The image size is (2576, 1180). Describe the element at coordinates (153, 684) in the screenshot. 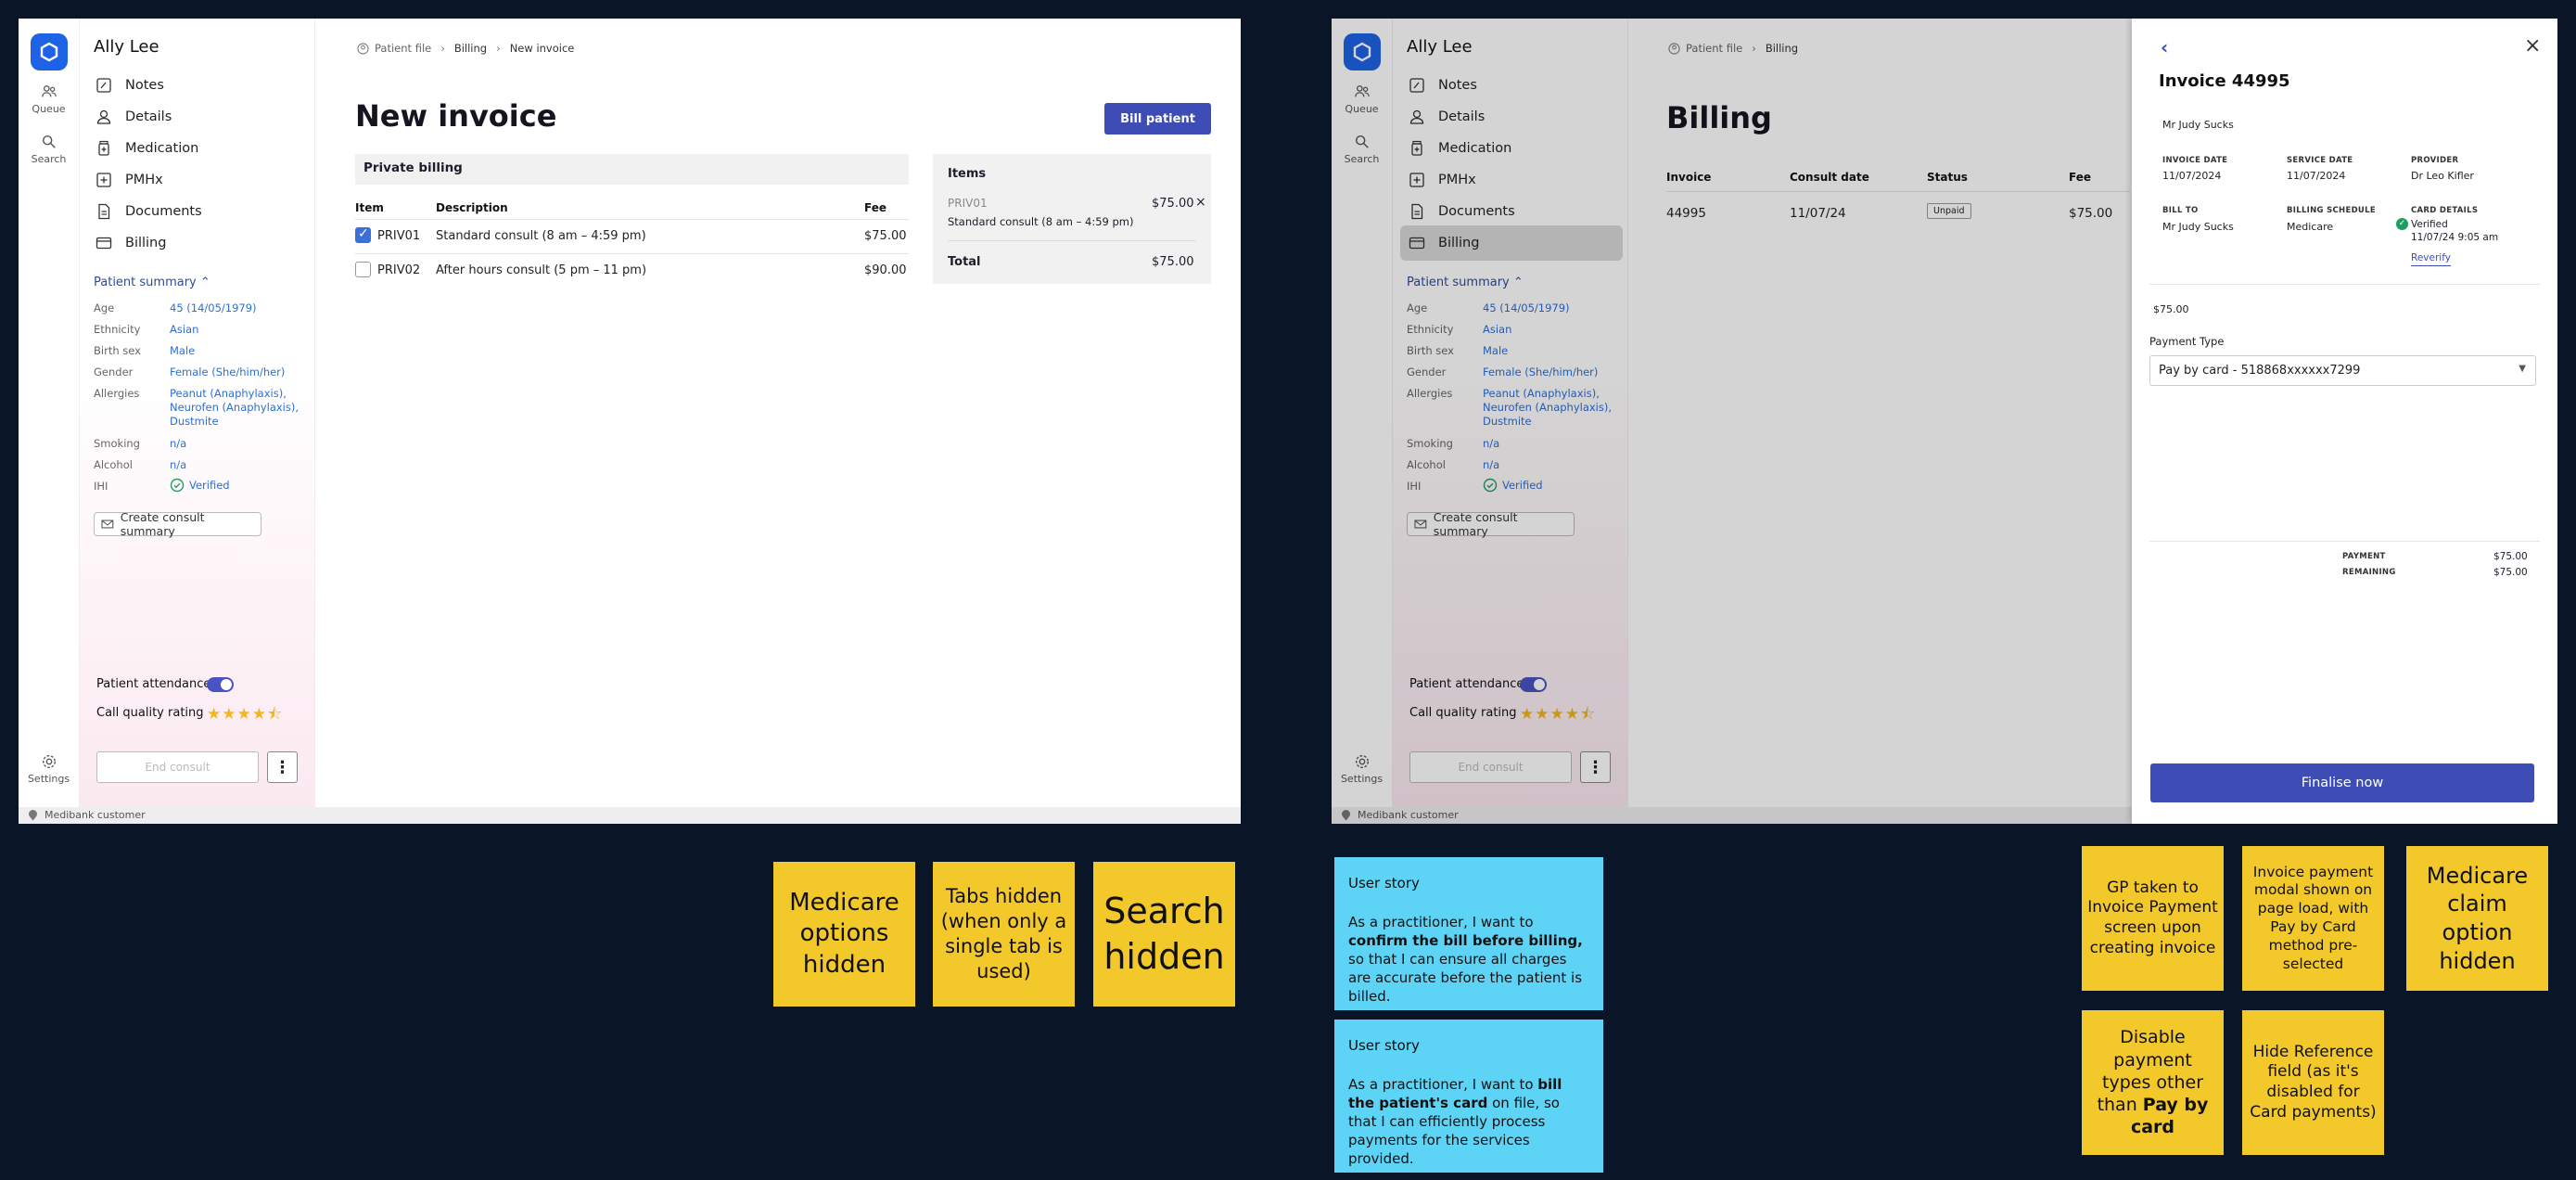

I see `patient-attendance-label: Patient attendance` at that location.